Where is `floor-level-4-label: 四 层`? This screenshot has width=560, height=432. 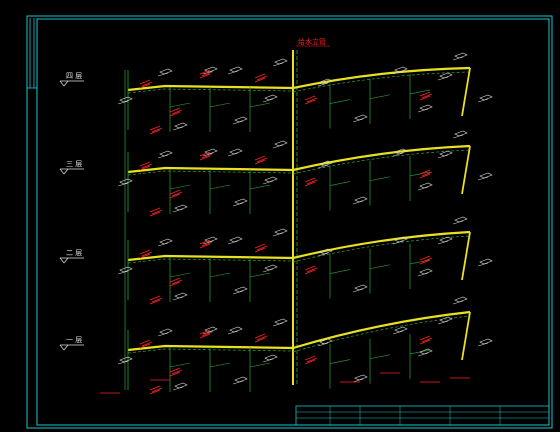
floor-level-4-label: 四 层 is located at coordinates (74, 76).